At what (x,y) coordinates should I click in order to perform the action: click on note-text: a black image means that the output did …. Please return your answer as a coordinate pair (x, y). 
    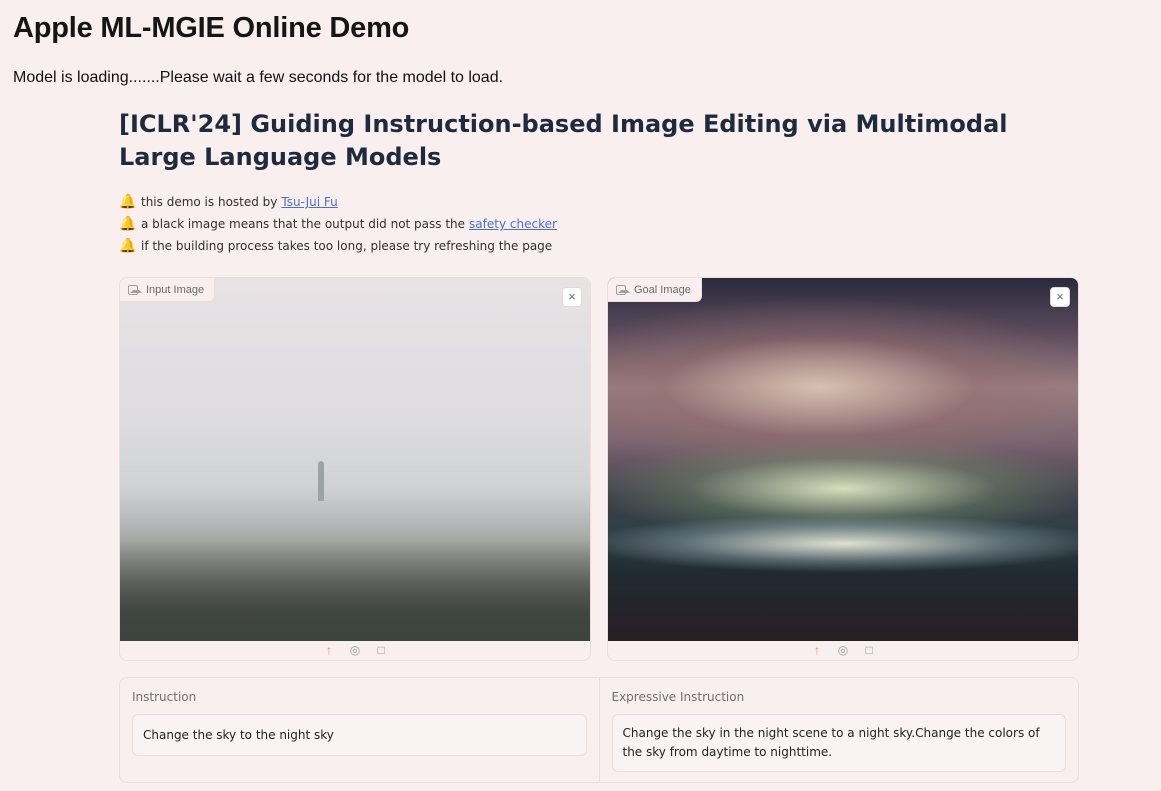
    Looking at the image, I should click on (303, 224).